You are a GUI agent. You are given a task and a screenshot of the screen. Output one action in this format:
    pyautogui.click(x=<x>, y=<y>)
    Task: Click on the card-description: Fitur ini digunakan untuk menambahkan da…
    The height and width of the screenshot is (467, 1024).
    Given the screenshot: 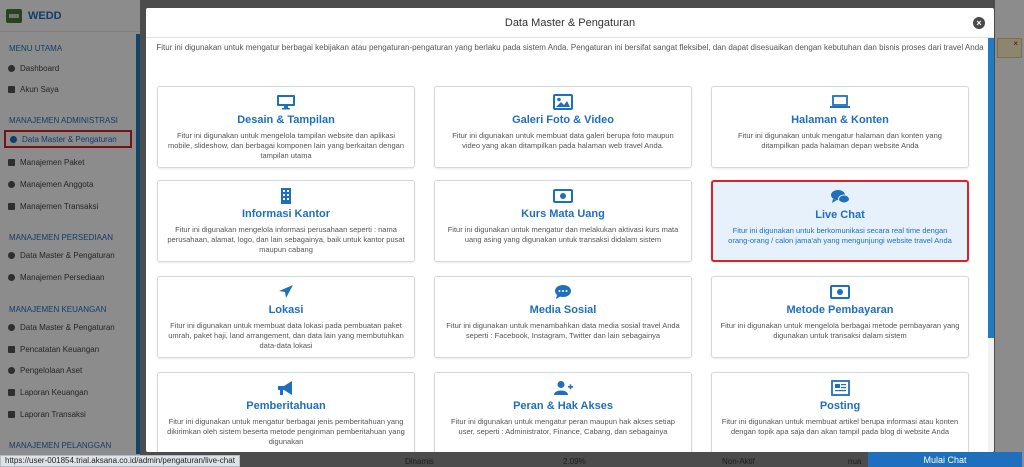 What is the action you would take?
    pyautogui.click(x=563, y=330)
    